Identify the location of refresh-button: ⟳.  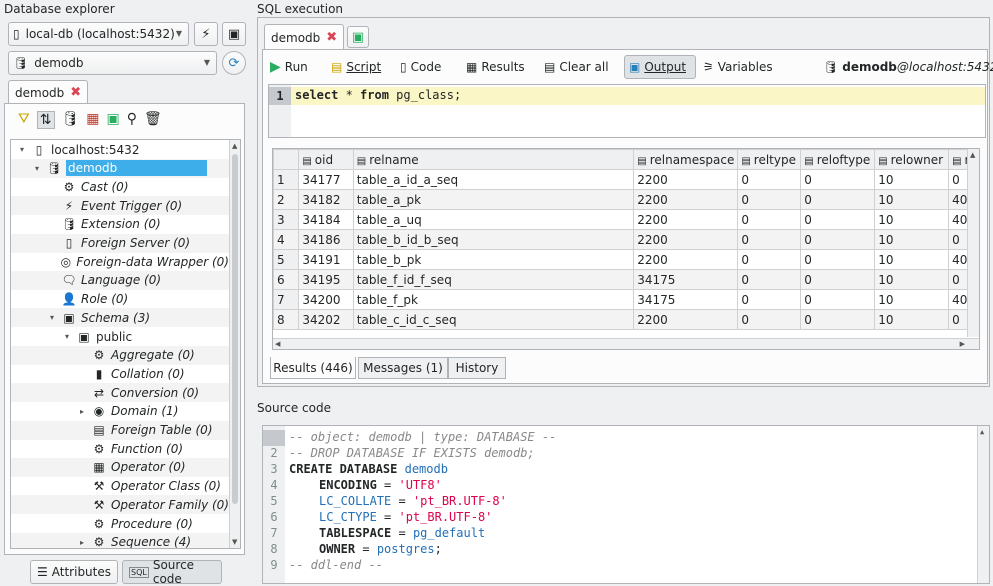
(234, 63).